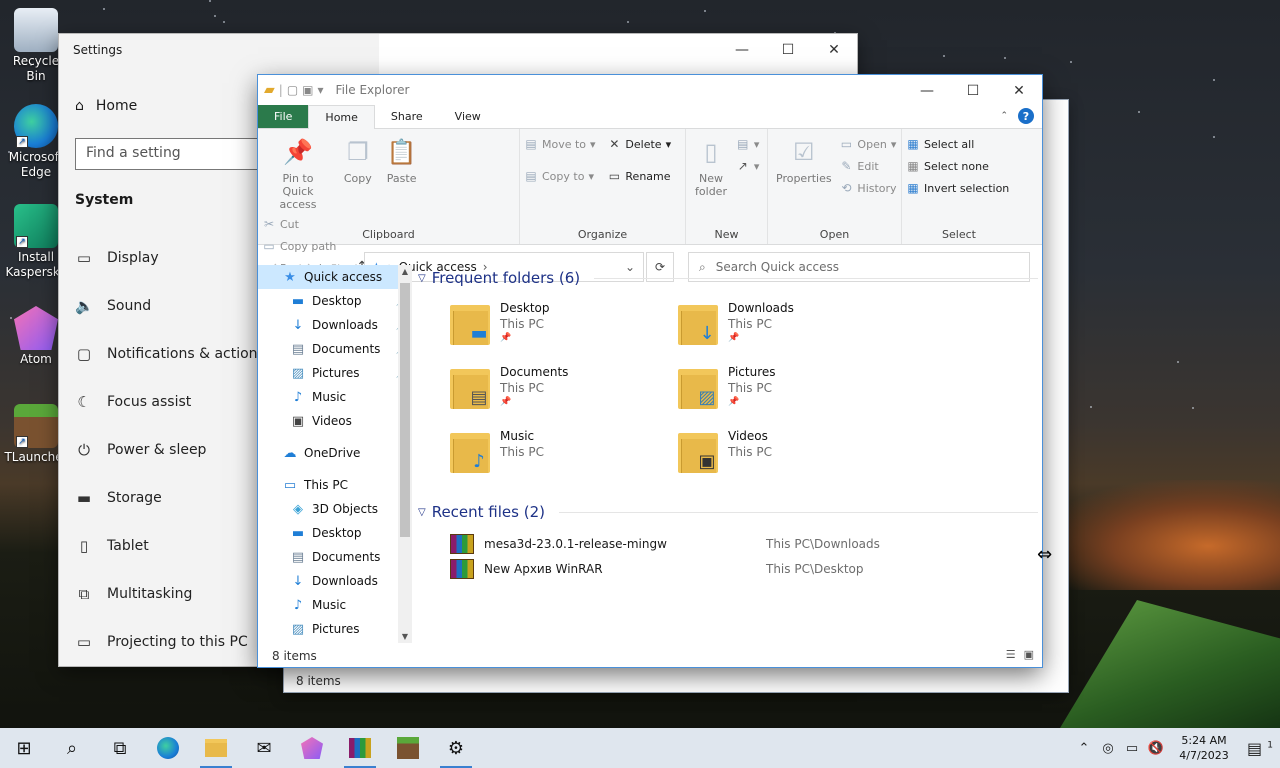 This screenshot has height=768, width=1280. What do you see at coordinates (560, 176) in the screenshot?
I see `copy-to-button: ▤ Copy to ▾` at bounding box center [560, 176].